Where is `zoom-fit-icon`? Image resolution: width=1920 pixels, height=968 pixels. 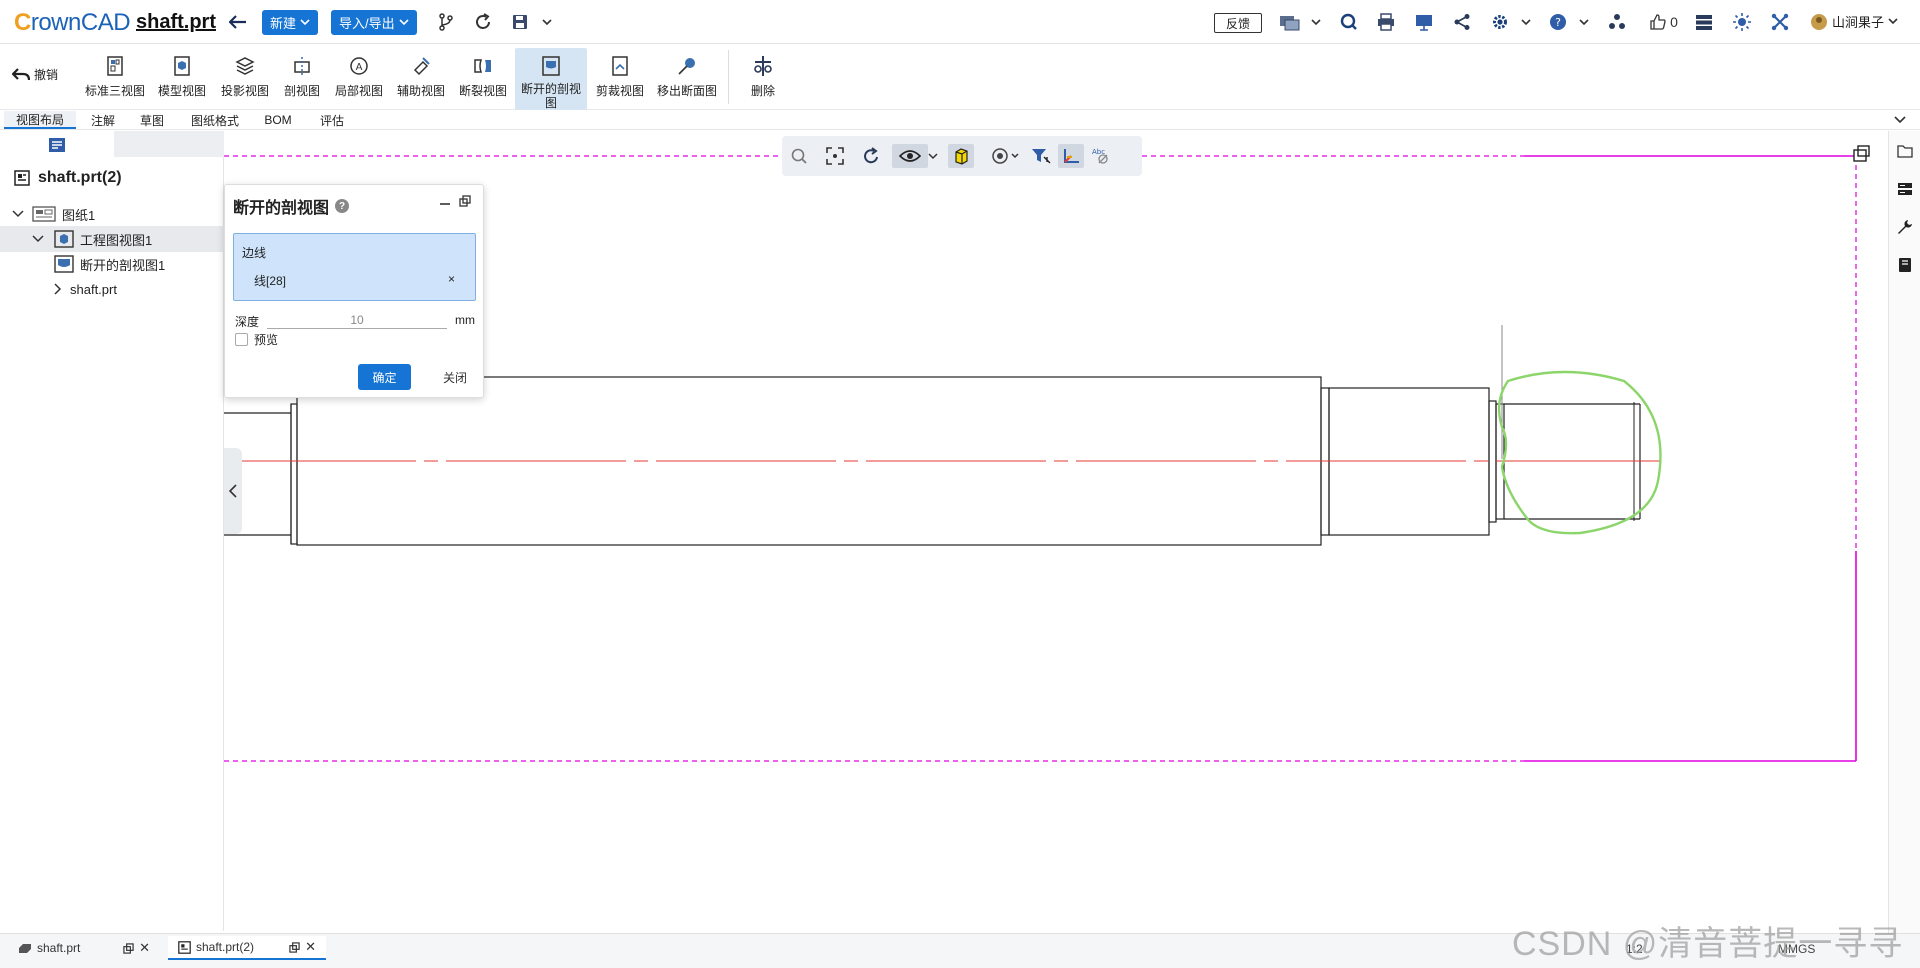 zoom-fit-icon is located at coordinates (835, 156).